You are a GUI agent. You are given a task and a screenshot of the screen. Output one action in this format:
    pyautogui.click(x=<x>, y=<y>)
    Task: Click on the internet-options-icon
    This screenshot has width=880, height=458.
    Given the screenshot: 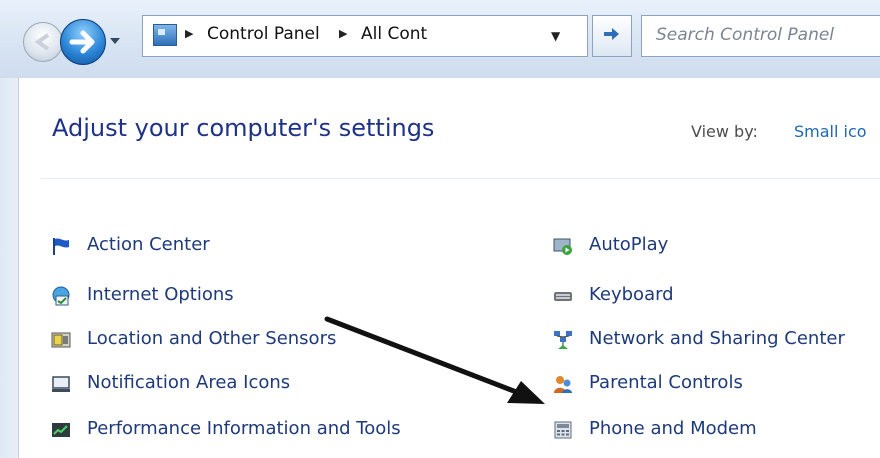 What is the action you would take?
    pyautogui.click(x=61, y=296)
    